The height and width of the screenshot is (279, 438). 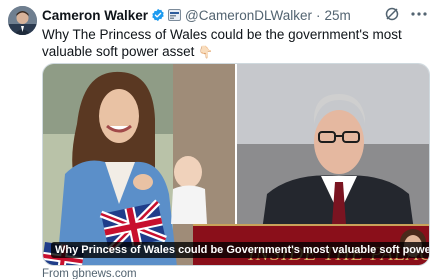 What do you see at coordinates (392, 15) in the screenshot?
I see `grok-icon` at bounding box center [392, 15].